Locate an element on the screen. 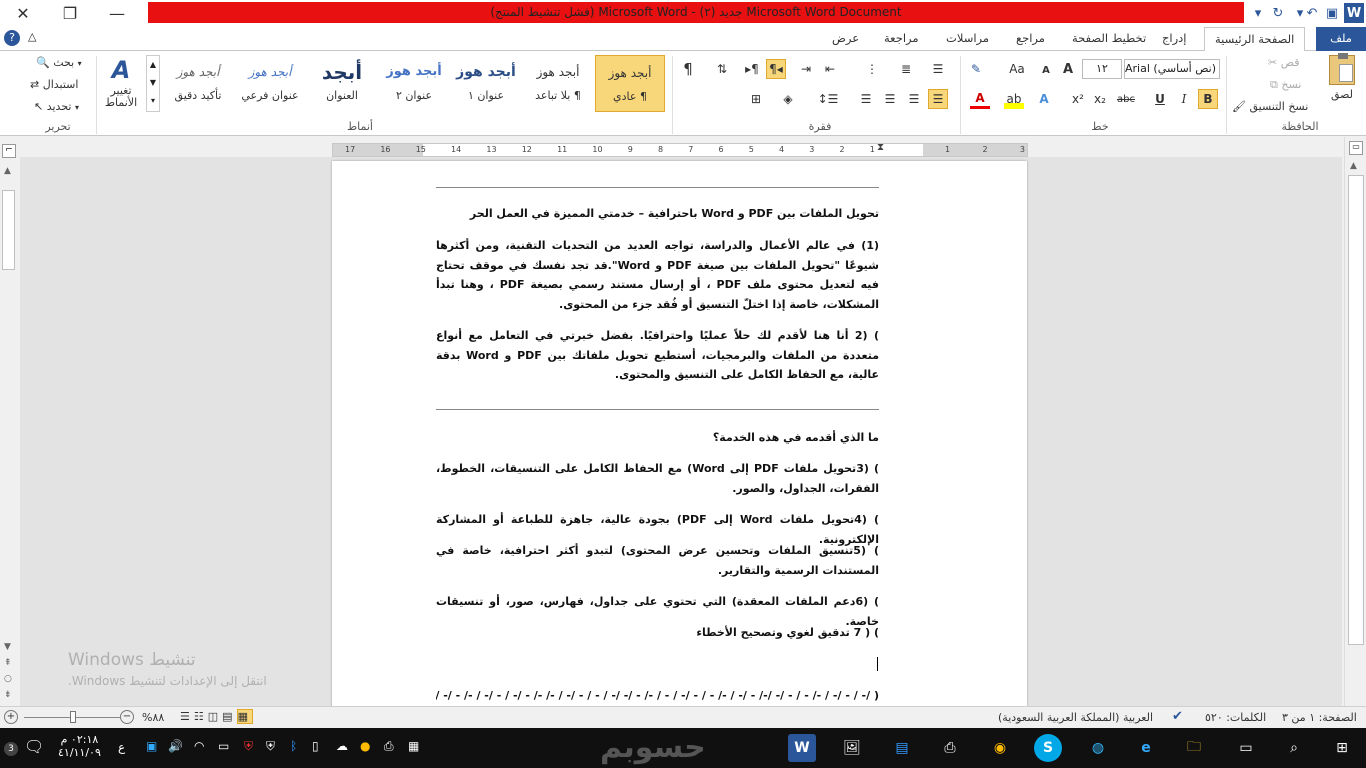 The width and height of the screenshot is (1366, 768). notification-count: 3 is located at coordinates (11, 749).